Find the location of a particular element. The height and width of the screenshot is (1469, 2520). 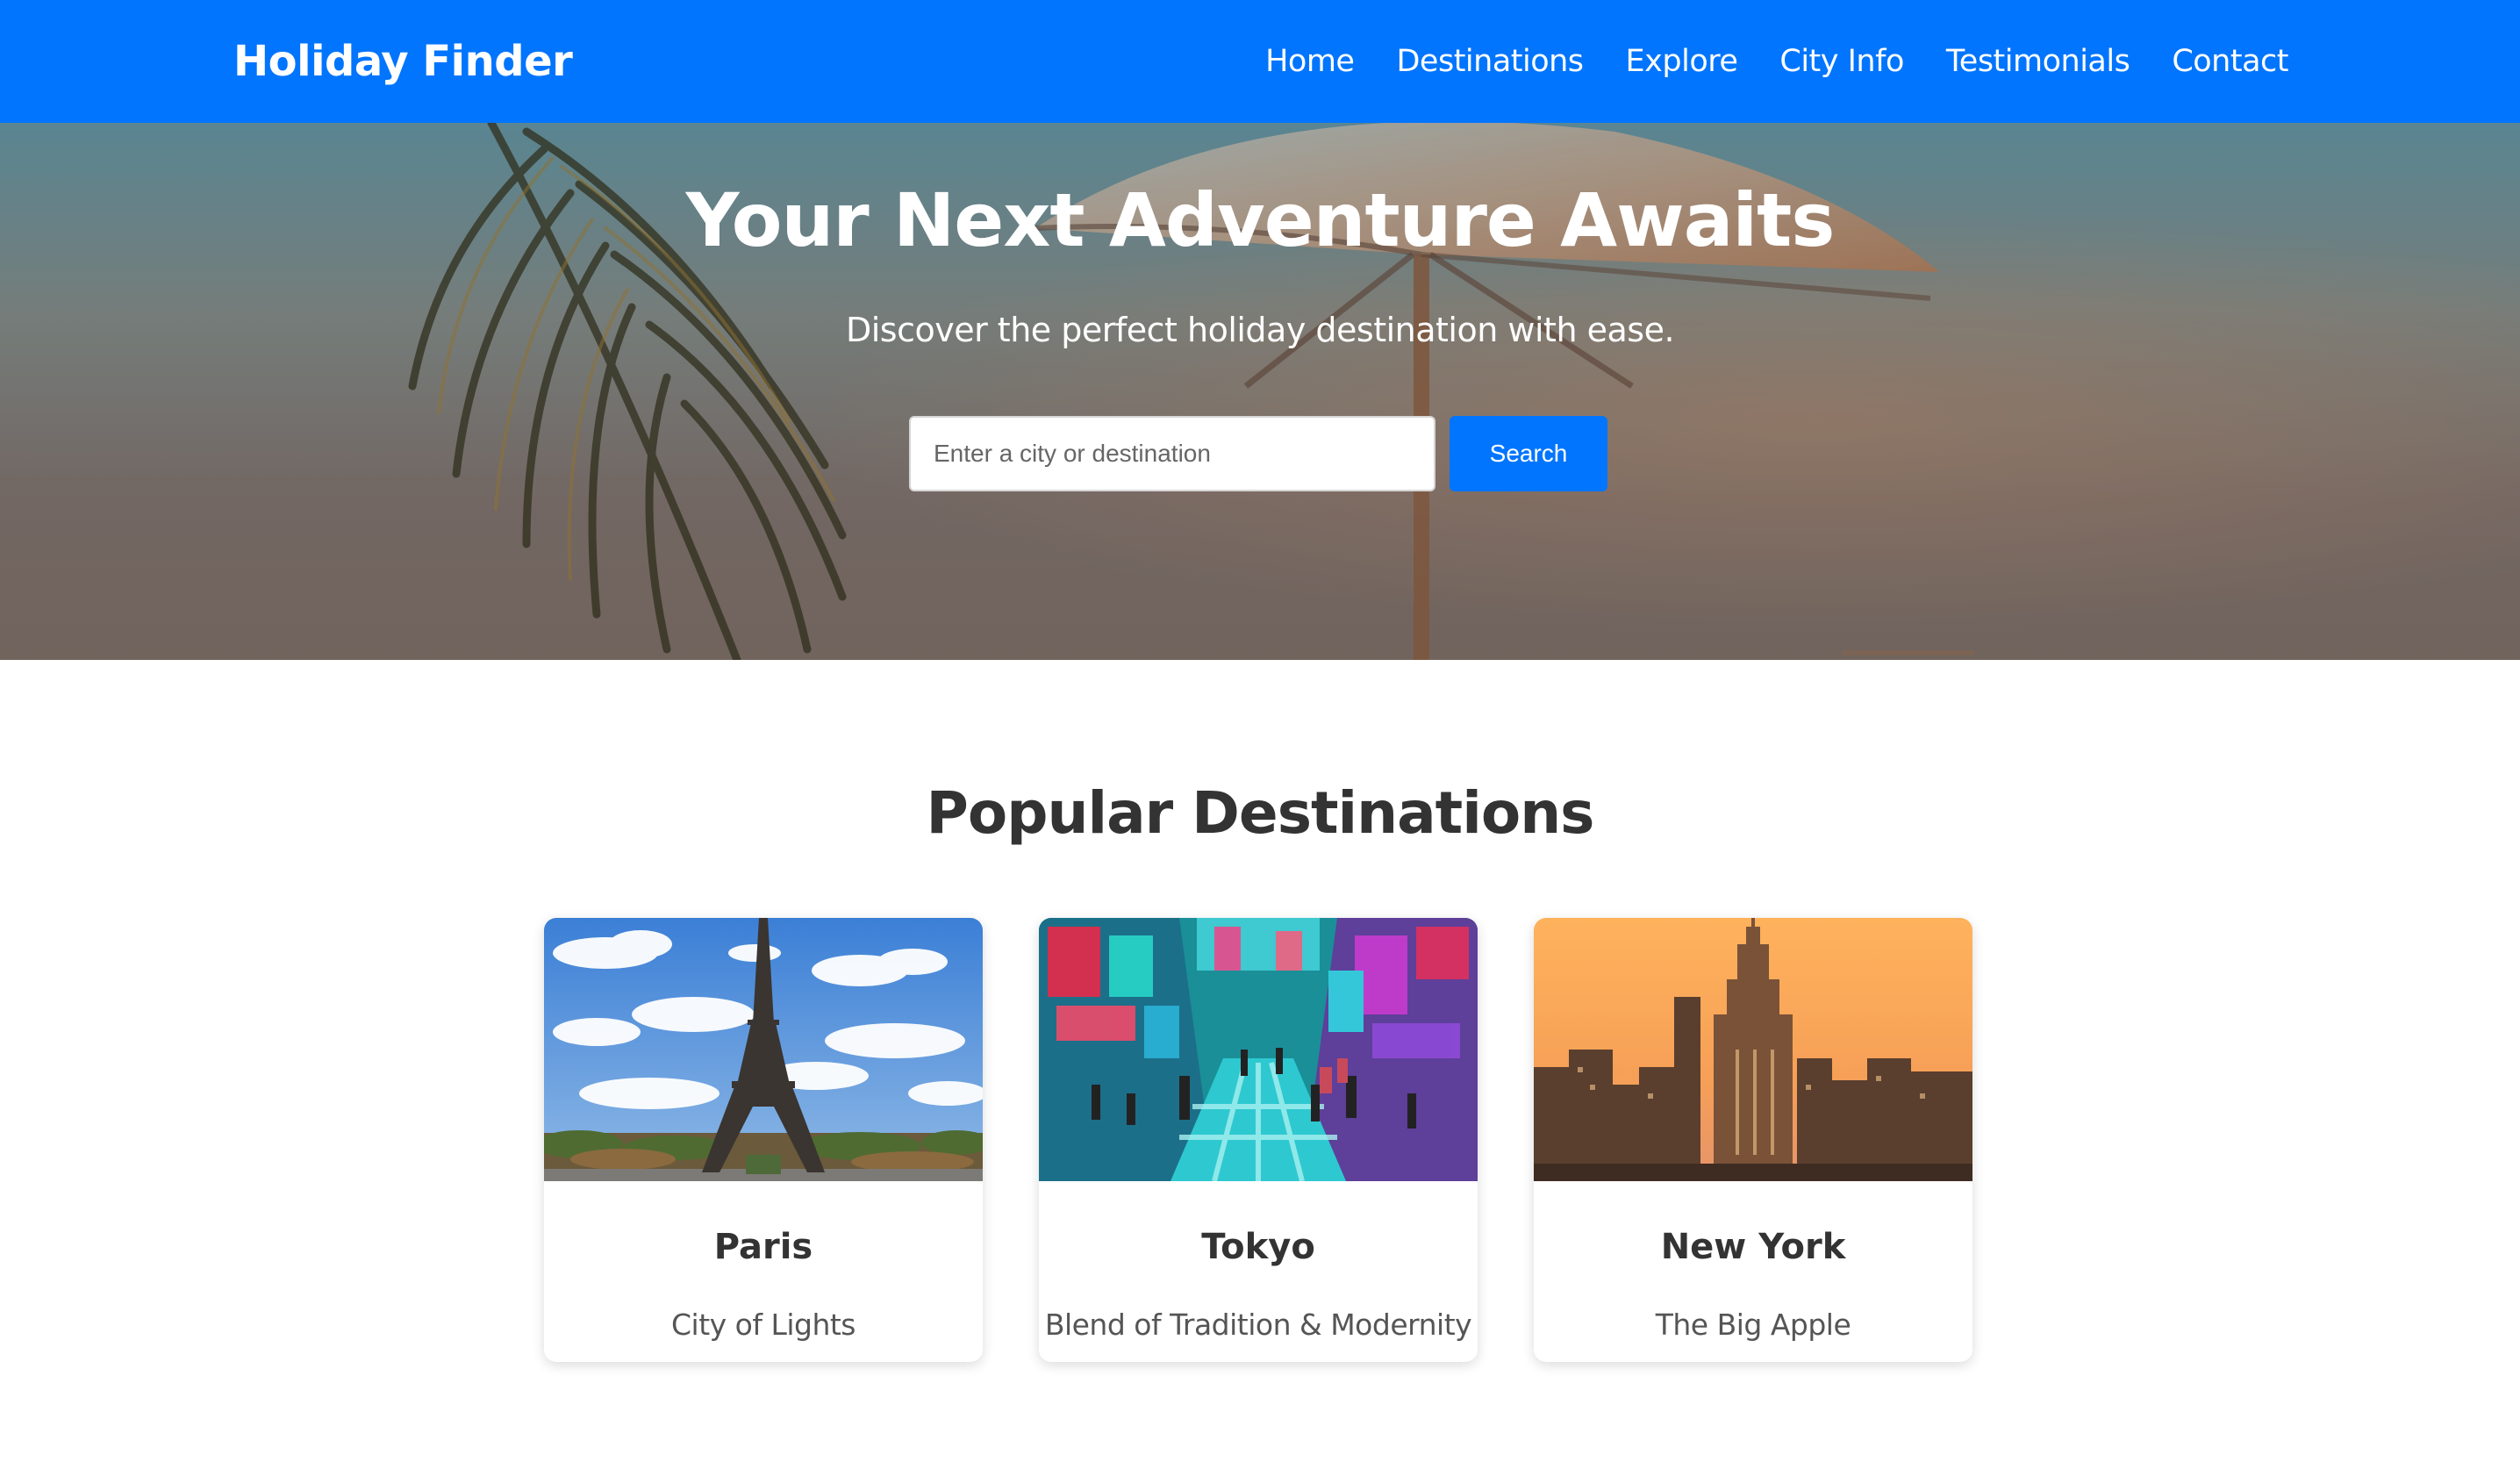

card-description-new-york: The Big Apple is located at coordinates (1753, 1325).